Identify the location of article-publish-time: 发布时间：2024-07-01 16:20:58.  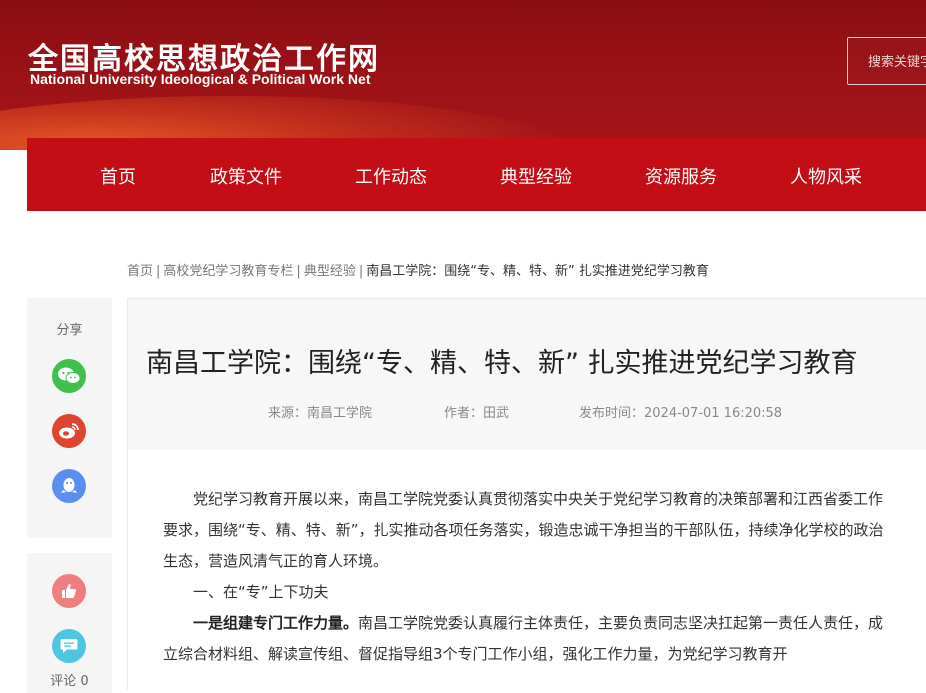
(681, 413).